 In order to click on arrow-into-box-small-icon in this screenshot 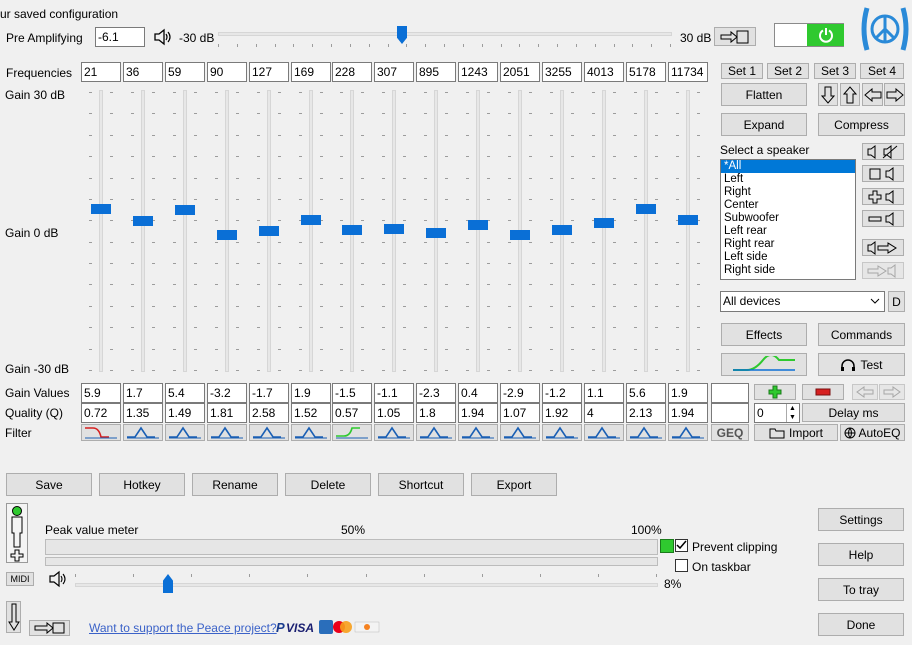, I will do `click(49, 628)`.